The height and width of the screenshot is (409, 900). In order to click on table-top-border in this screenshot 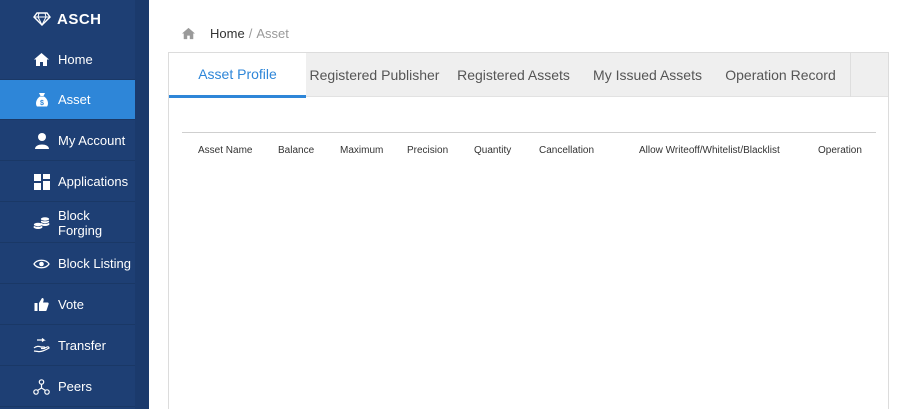, I will do `click(529, 132)`.